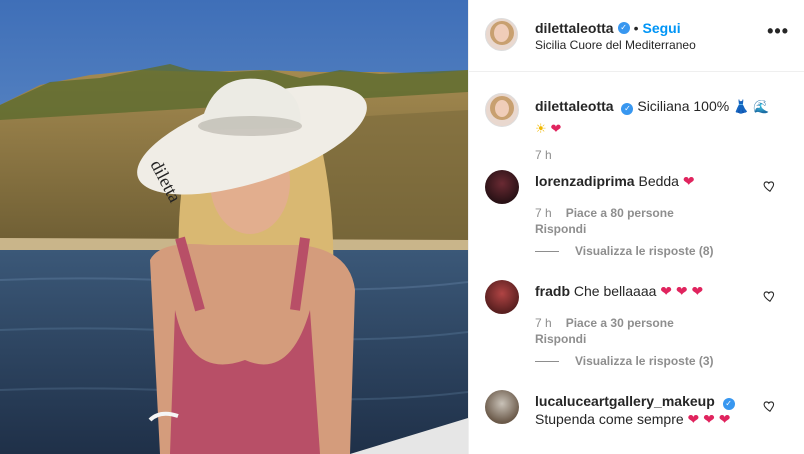  I want to click on author-line: dilettaleotta ✓ • Segui, so click(608, 28).